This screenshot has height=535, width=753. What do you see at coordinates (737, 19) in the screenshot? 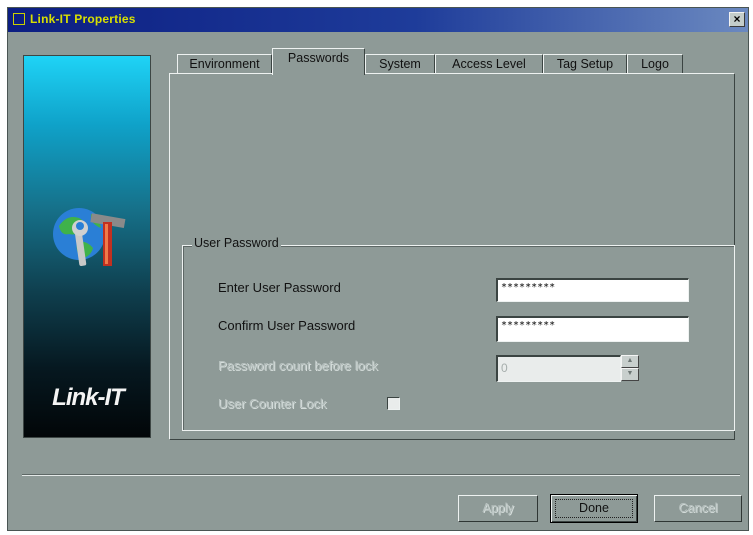
I see `close-button: ×` at bounding box center [737, 19].